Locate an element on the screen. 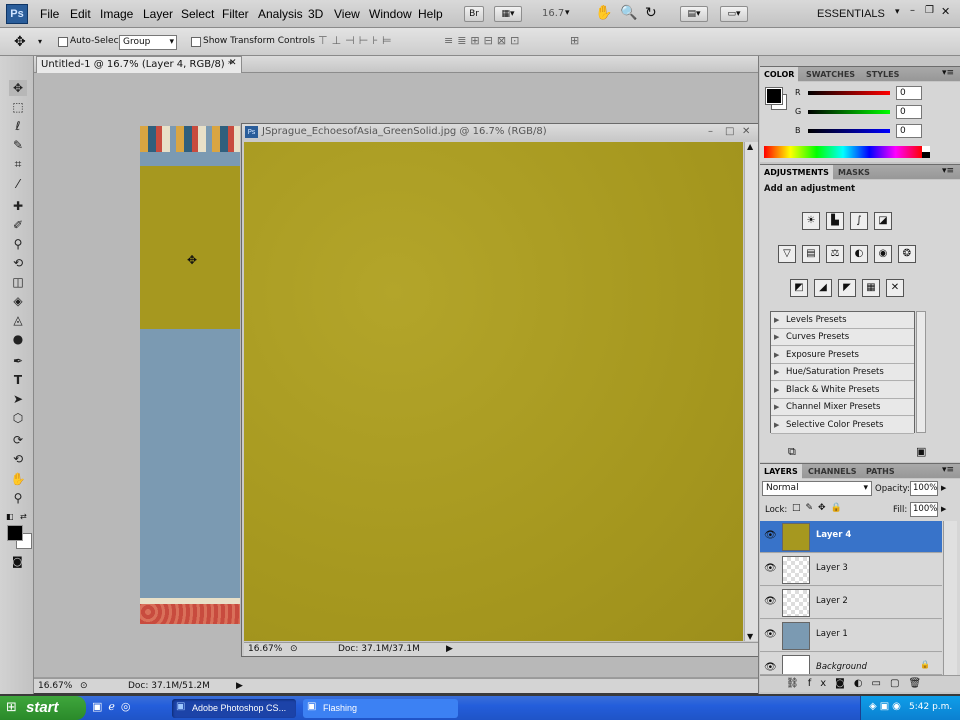 The image size is (960, 720). crop-tool-icon: ⌗ is located at coordinates (18, 164).